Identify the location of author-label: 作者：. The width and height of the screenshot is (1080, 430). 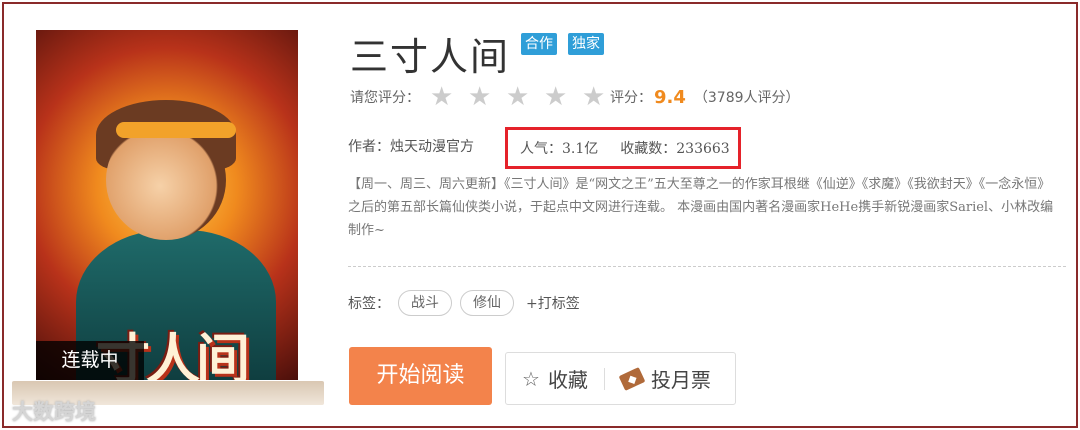
(369, 147).